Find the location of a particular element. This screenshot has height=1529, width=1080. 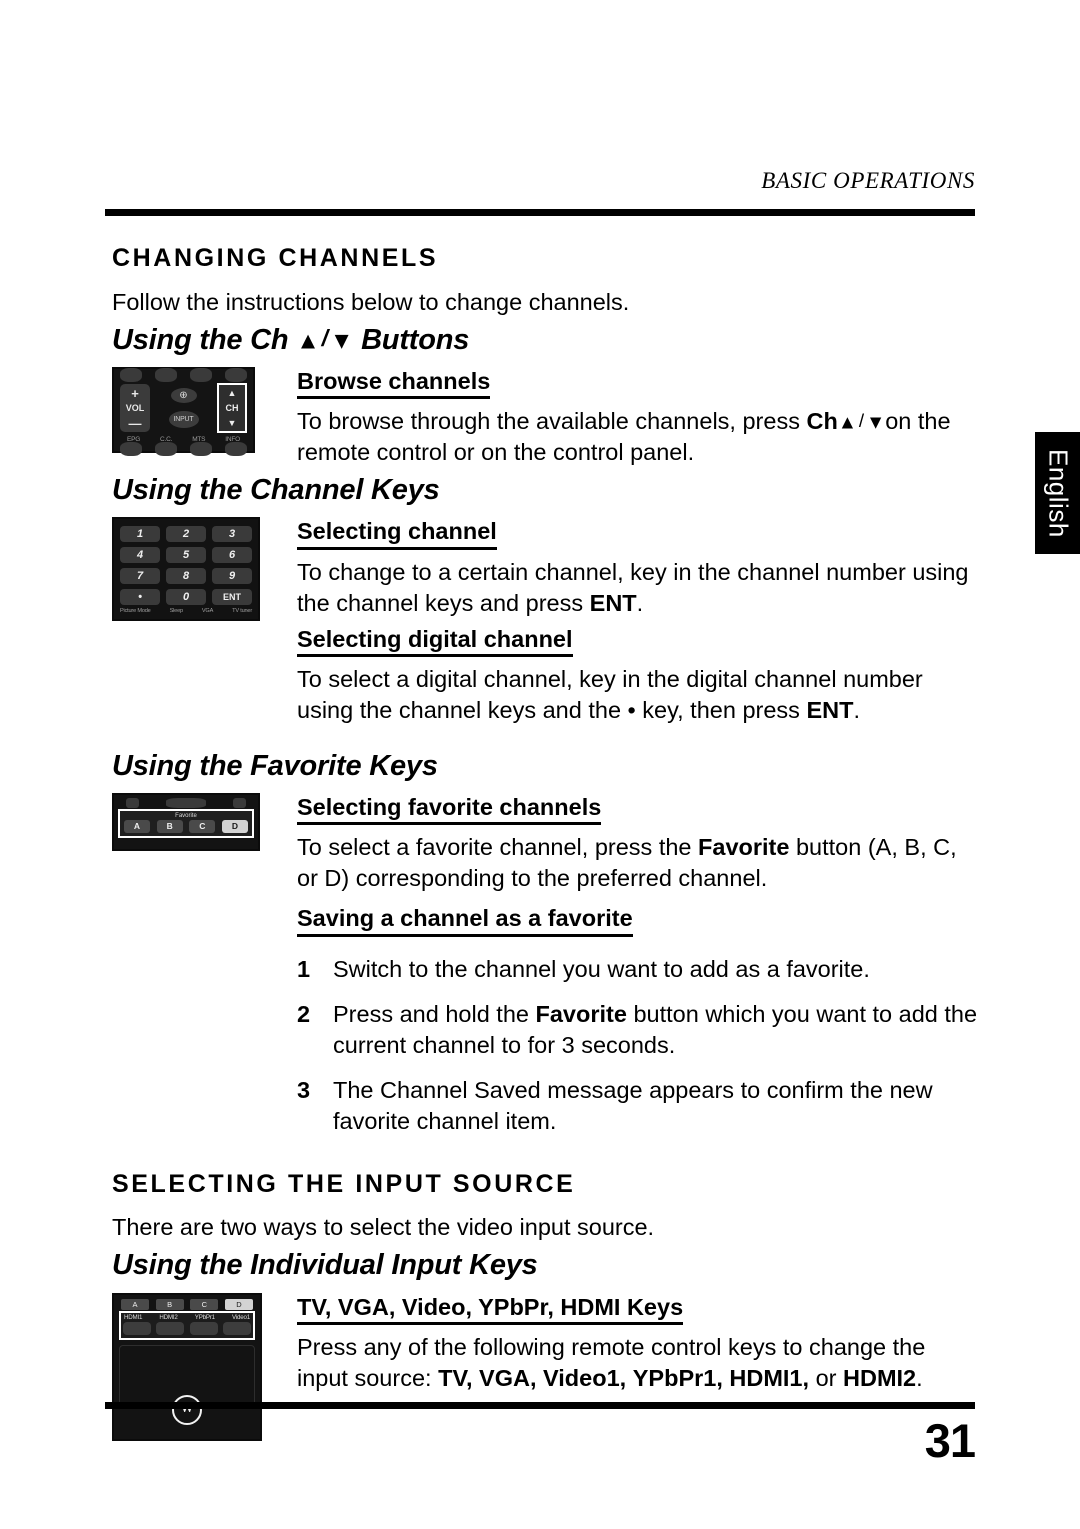

input-body-ypbpr1: YPbPr1, is located at coordinates (677, 1377).